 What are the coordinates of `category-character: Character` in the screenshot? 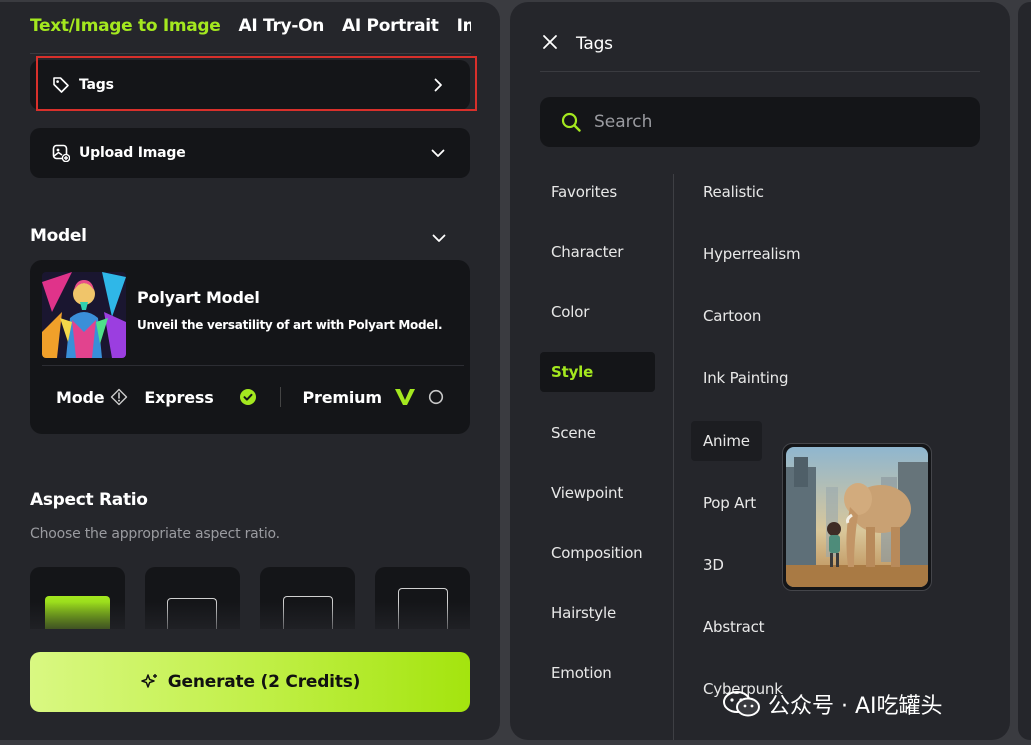 It's located at (597, 252).